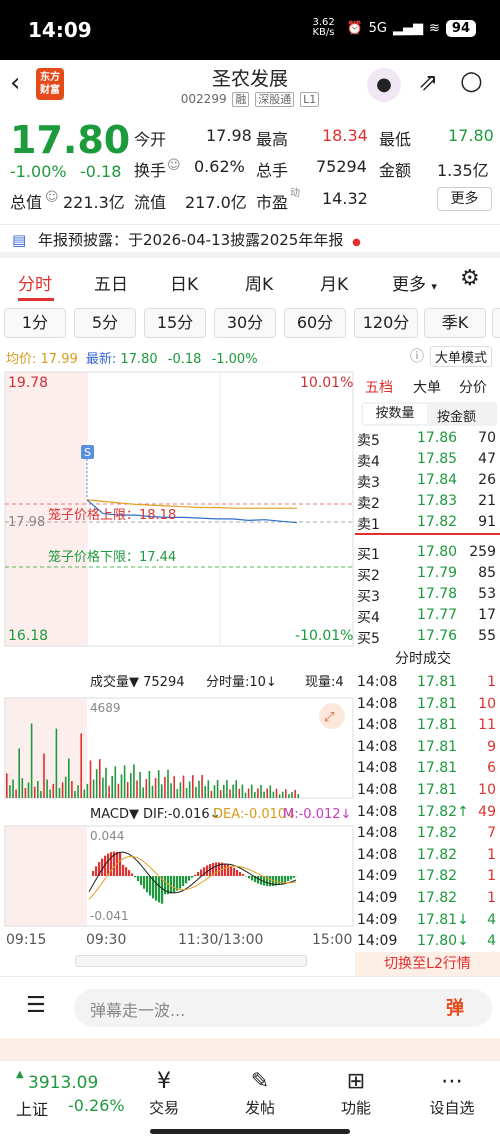 The width and height of the screenshot is (500, 1139). Describe the element at coordinates (356, 1092) in the screenshot. I see `nav-functions: ⊞ 功能` at that location.